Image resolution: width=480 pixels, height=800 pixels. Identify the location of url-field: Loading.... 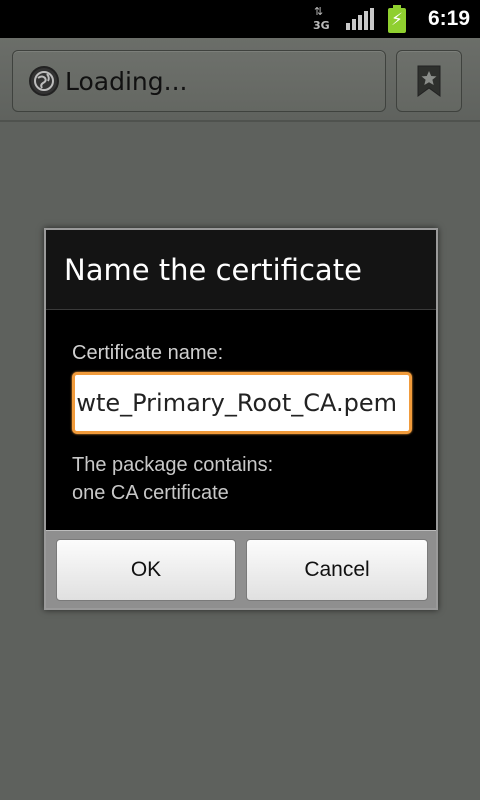
(199, 81).